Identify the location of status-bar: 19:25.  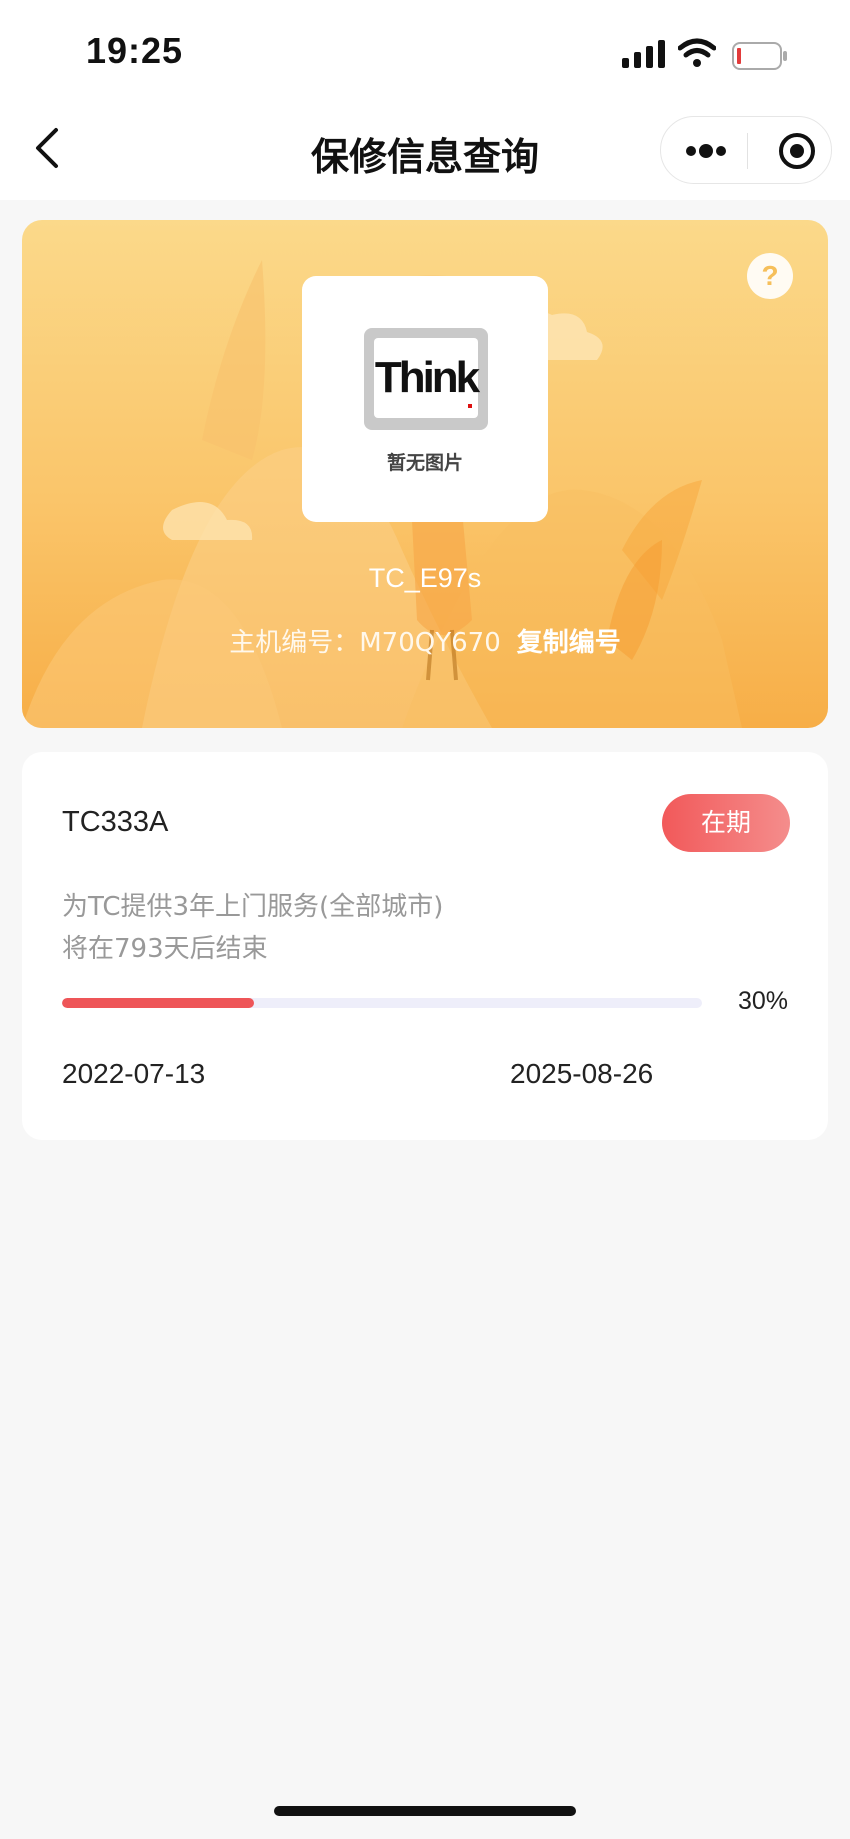
(425, 48).